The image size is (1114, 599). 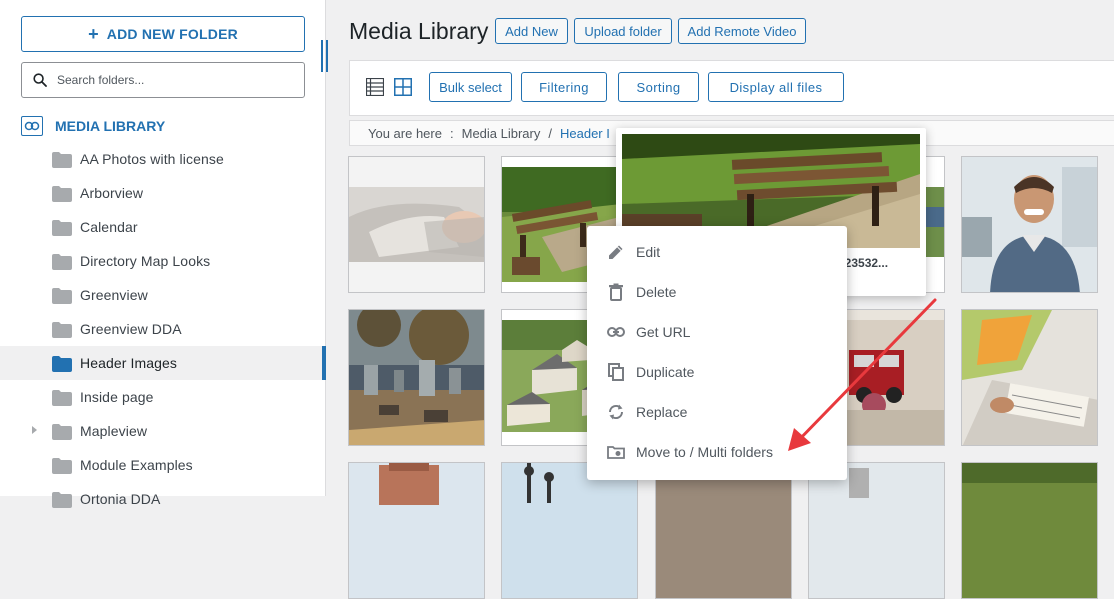 What do you see at coordinates (152, 159) in the screenshot?
I see `folder-label: AA Photos with license` at bounding box center [152, 159].